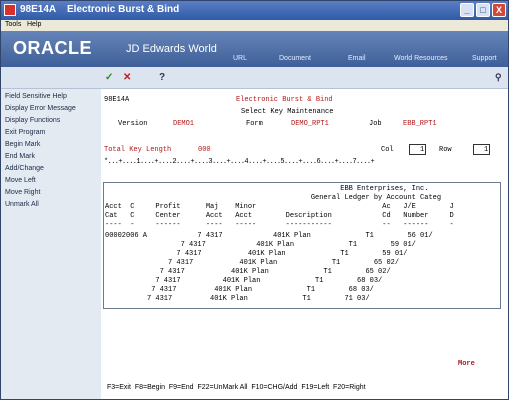 The image size is (509, 400). Describe the element at coordinates (467, 10) in the screenshot. I see `minimize-button: _` at that location.